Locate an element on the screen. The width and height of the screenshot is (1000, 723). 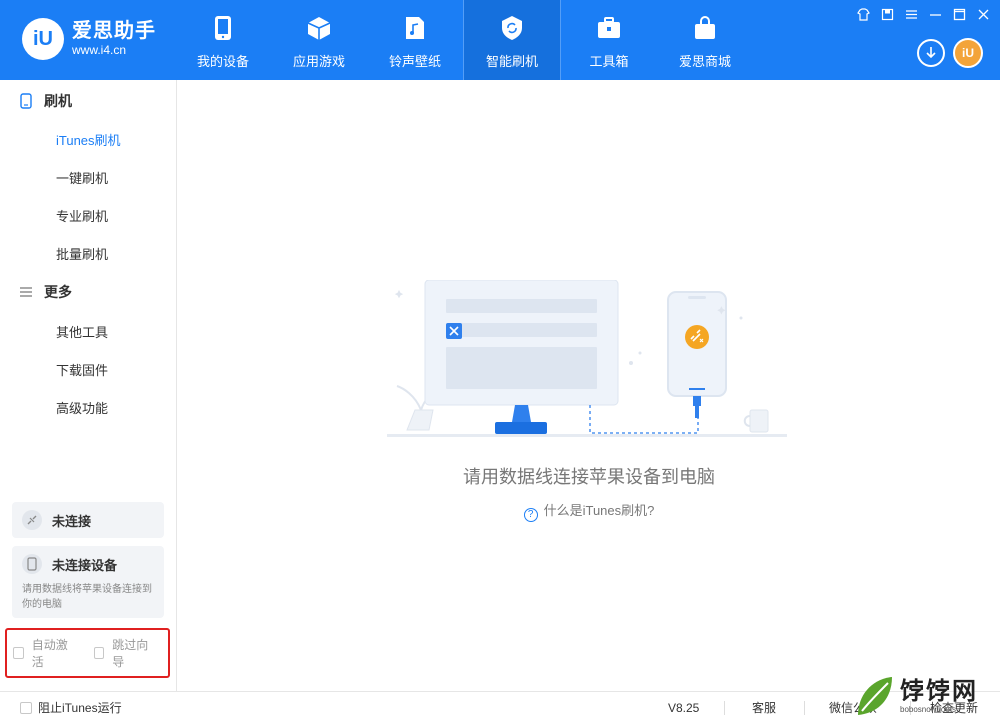
menu-icon is located at coordinates (911, 15).